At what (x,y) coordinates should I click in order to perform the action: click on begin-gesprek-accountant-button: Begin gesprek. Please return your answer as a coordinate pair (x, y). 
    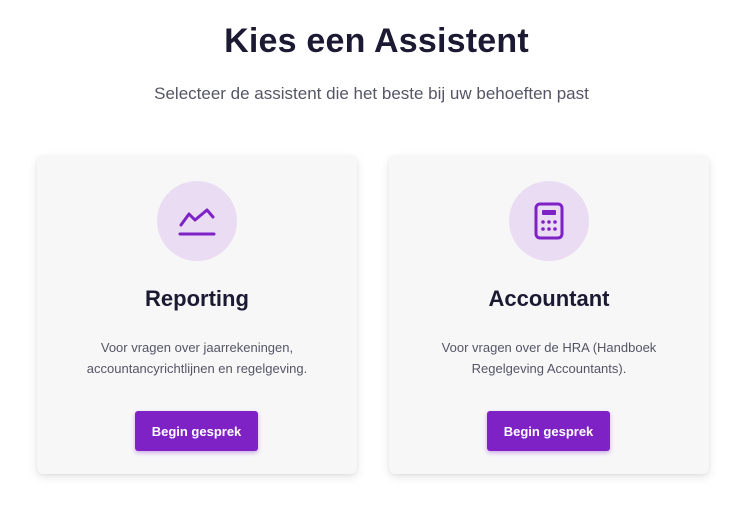
    Looking at the image, I should click on (548, 431).